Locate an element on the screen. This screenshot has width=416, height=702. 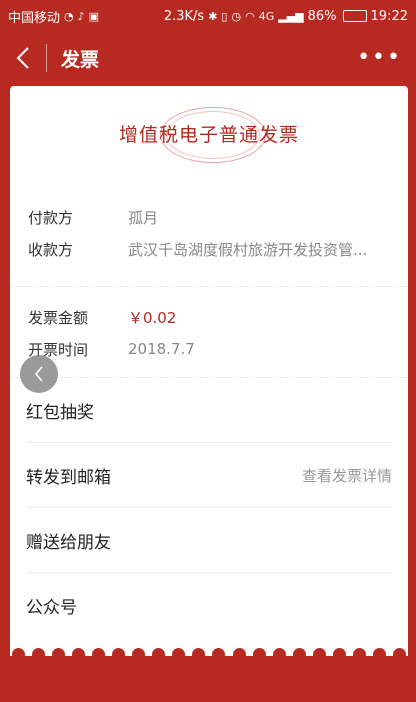
battery-icon is located at coordinates (354, 16).